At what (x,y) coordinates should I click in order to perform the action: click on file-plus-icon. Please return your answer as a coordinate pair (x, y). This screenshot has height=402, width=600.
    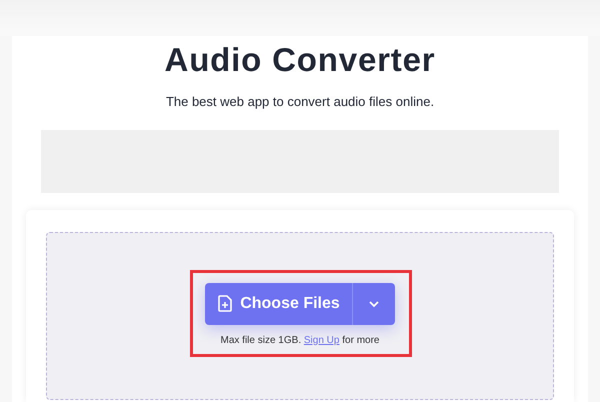
    Looking at the image, I should click on (225, 303).